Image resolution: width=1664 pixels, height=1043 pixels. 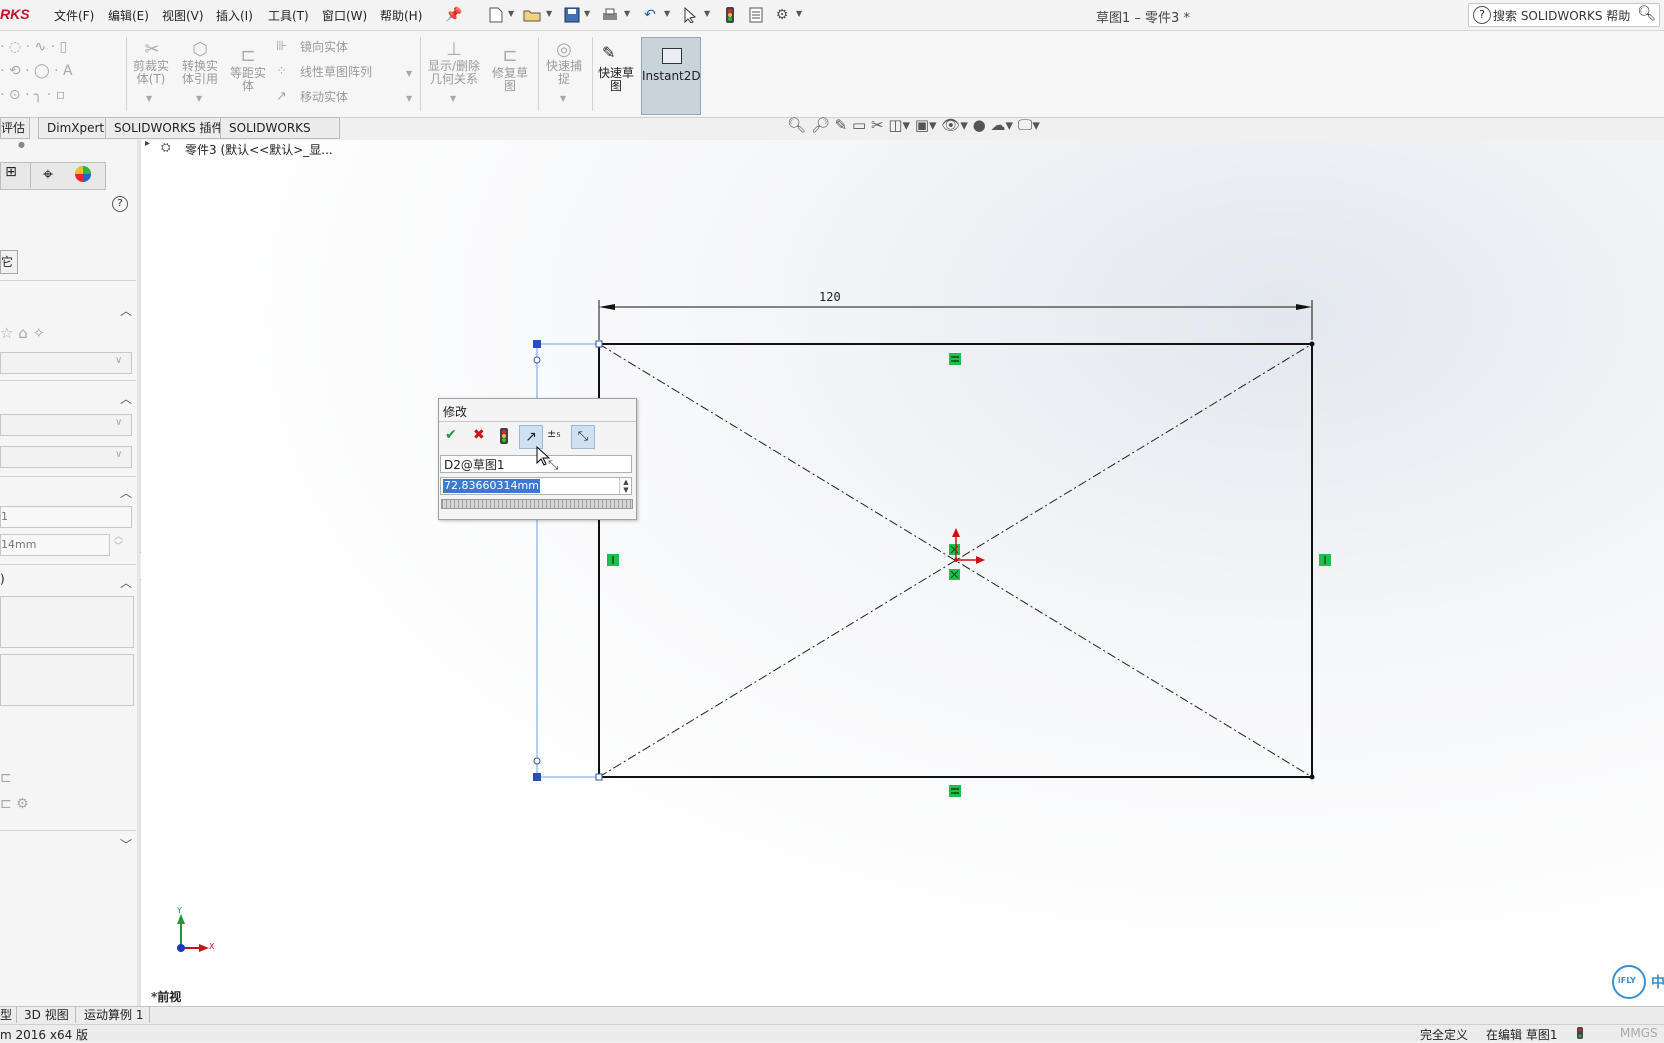 I want to click on menu-file: 文件(F), so click(x=74, y=15).